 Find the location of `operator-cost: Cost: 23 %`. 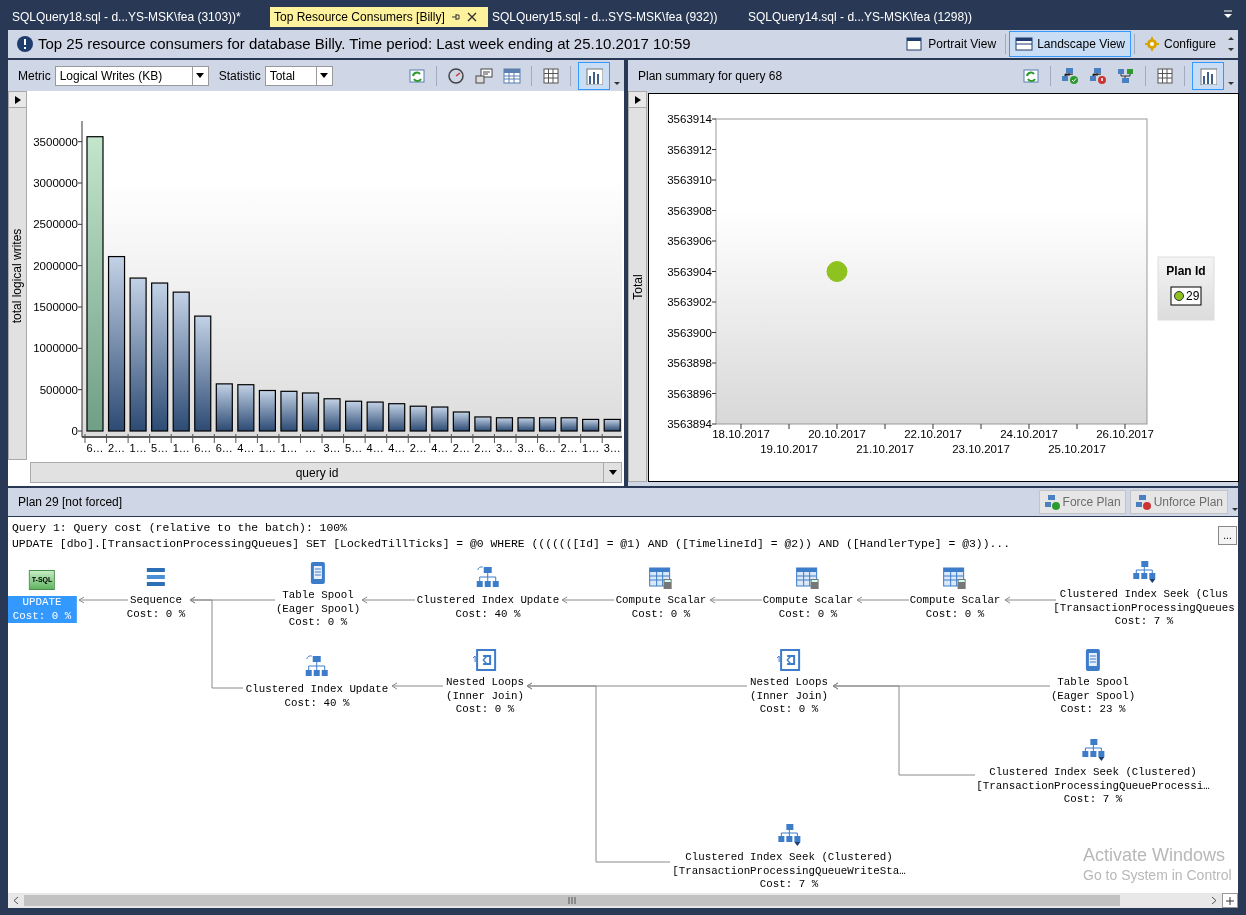

operator-cost: Cost: 23 % is located at coordinates (1093, 710).